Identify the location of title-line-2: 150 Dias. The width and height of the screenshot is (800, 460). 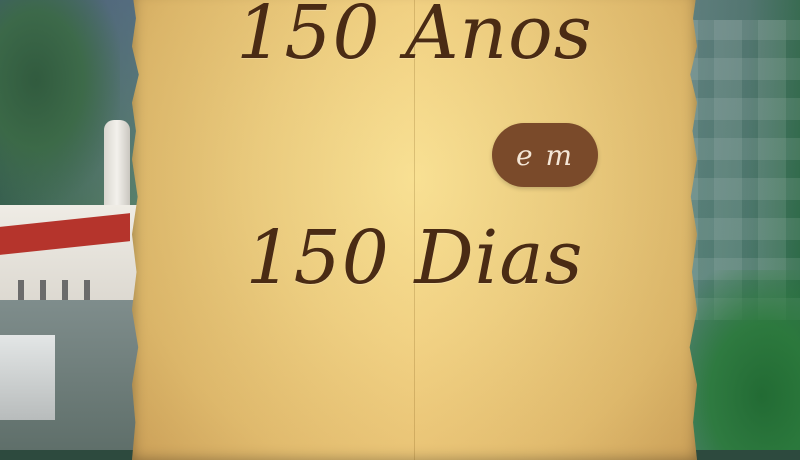
(414, 258).